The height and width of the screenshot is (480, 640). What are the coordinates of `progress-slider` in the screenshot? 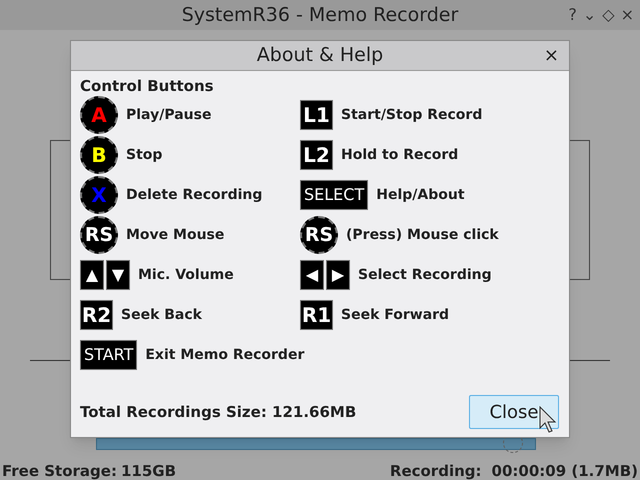 It's located at (316, 444).